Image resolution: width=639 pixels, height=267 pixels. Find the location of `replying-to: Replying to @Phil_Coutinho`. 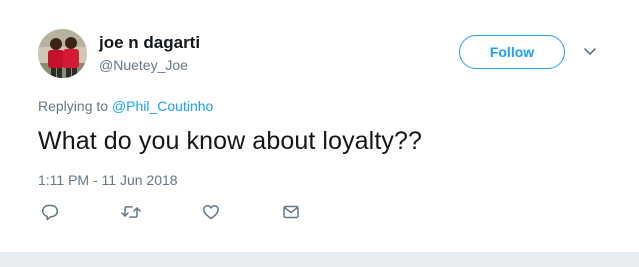

replying-to: Replying to @Phil_Coutinho is located at coordinates (125, 106).